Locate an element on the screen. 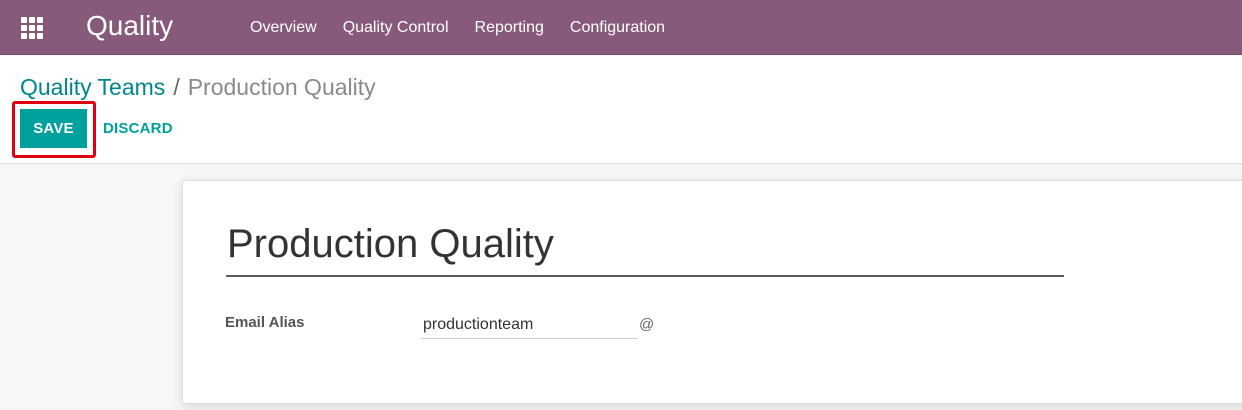 This screenshot has height=410, width=1242. menu-item-configuration: Configuration is located at coordinates (617, 28).